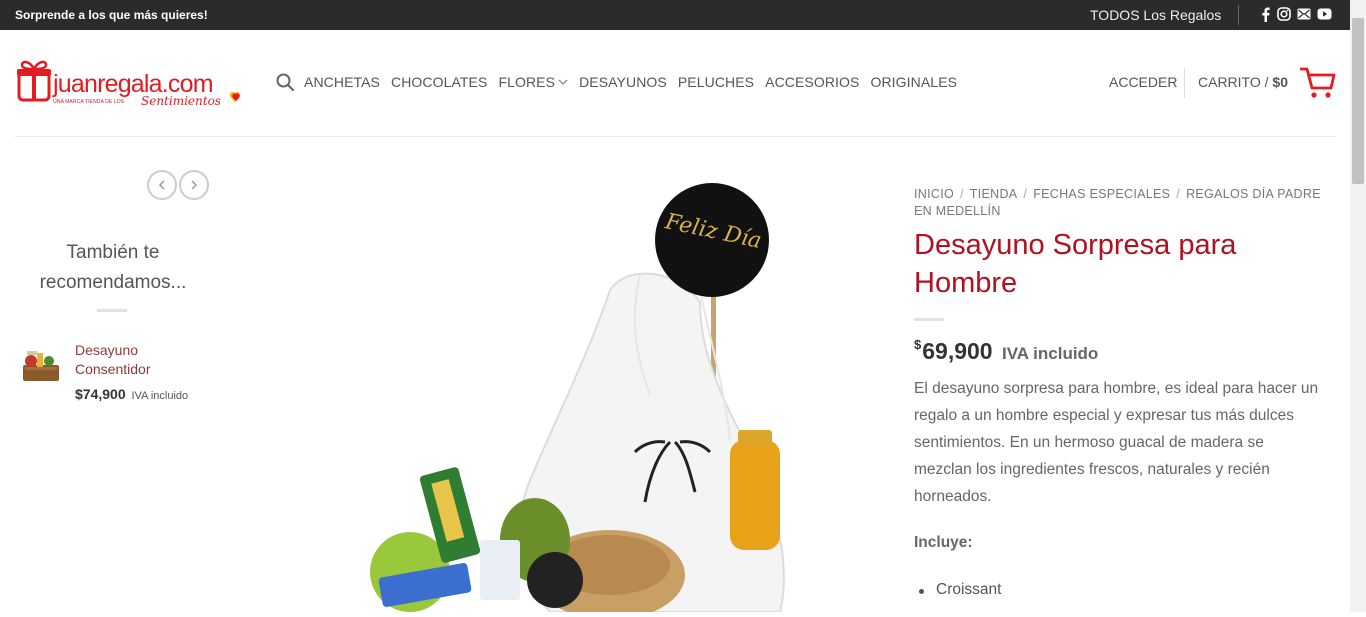  What do you see at coordinates (994, 194) in the screenshot?
I see `breadcrumb-tienda: TIENDA` at bounding box center [994, 194].